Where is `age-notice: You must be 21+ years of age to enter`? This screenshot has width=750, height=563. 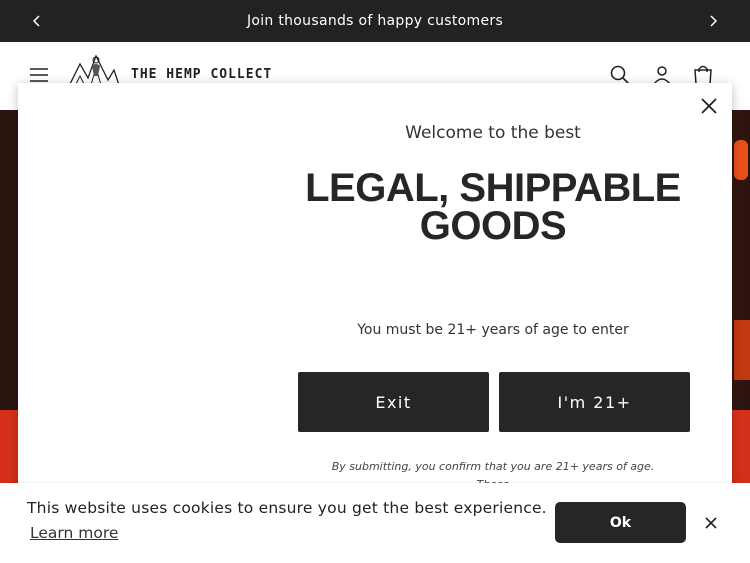 age-notice: You must be 21+ years of age to enter is located at coordinates (493, 330).